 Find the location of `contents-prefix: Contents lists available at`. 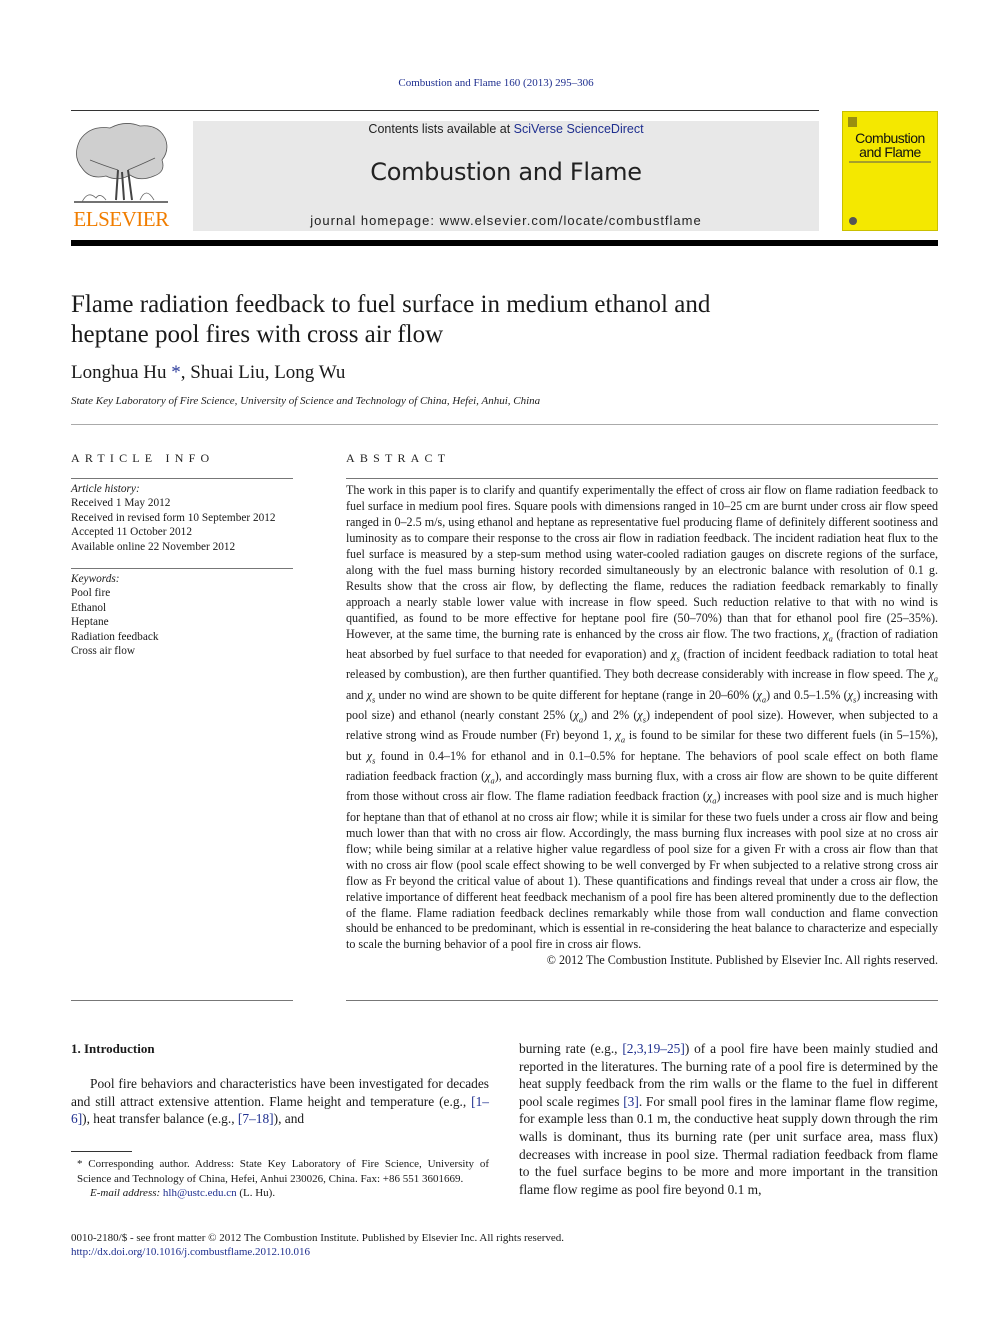

contents-prefix: Contents lists available at is located at coordinates (441, 129).